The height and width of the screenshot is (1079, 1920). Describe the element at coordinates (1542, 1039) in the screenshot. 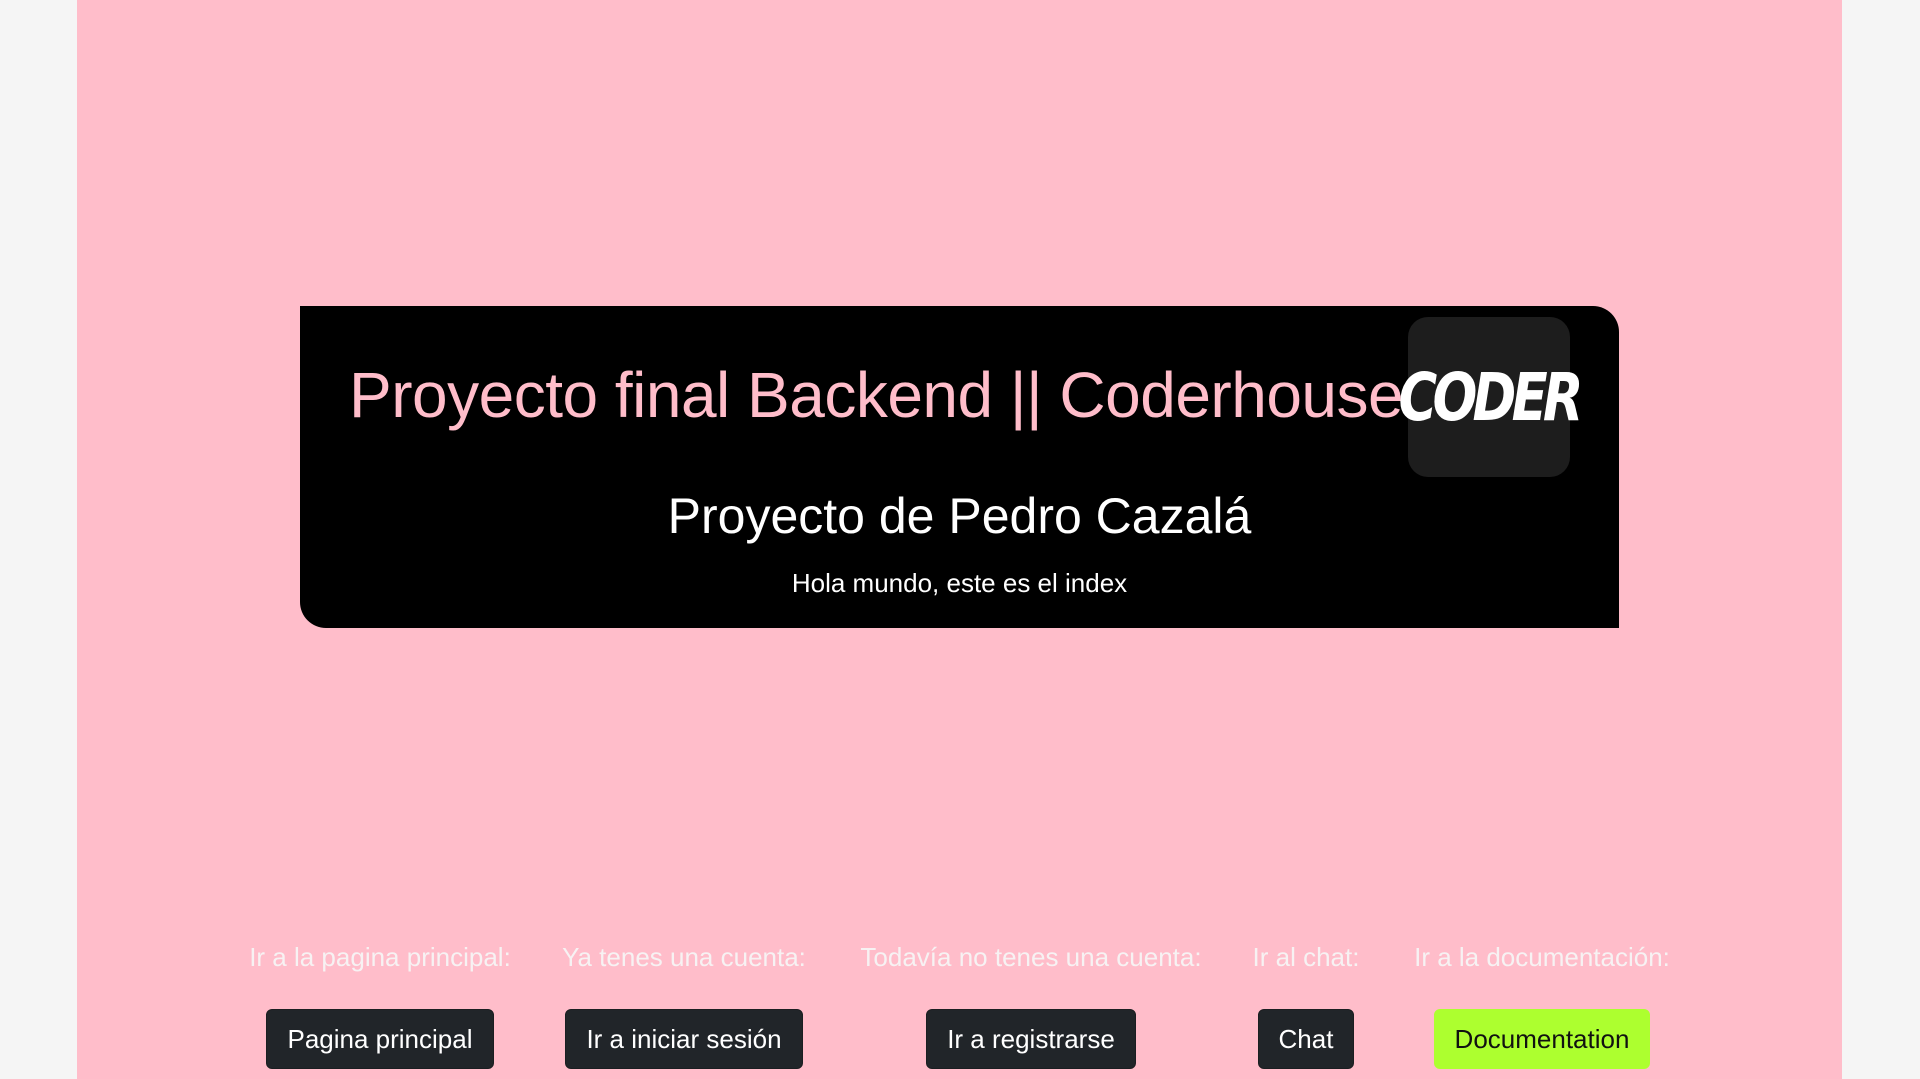

I see `documentation-button: Documentation` at that location.